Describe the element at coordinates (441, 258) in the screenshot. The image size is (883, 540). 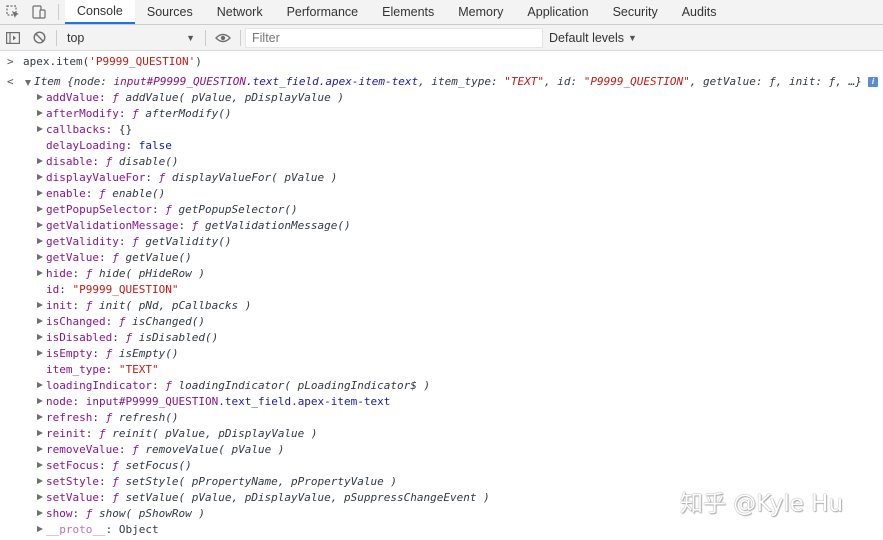
I see `property-row: getValue: ƒ getValue()` at that location.